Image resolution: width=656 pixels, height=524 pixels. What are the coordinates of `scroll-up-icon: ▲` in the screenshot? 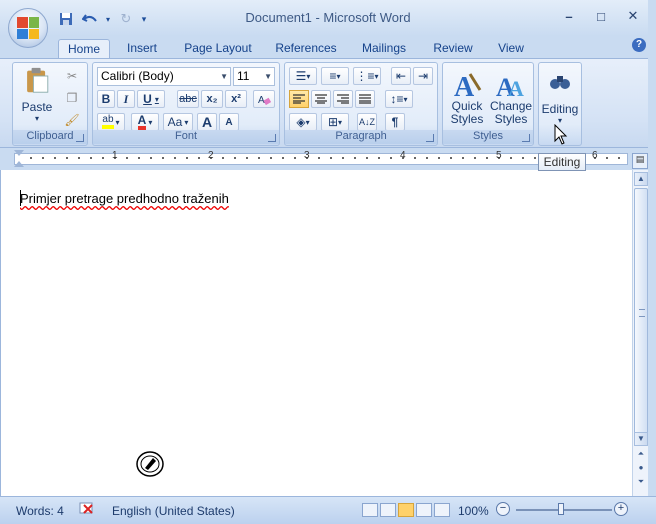 It's located at (641, 179).